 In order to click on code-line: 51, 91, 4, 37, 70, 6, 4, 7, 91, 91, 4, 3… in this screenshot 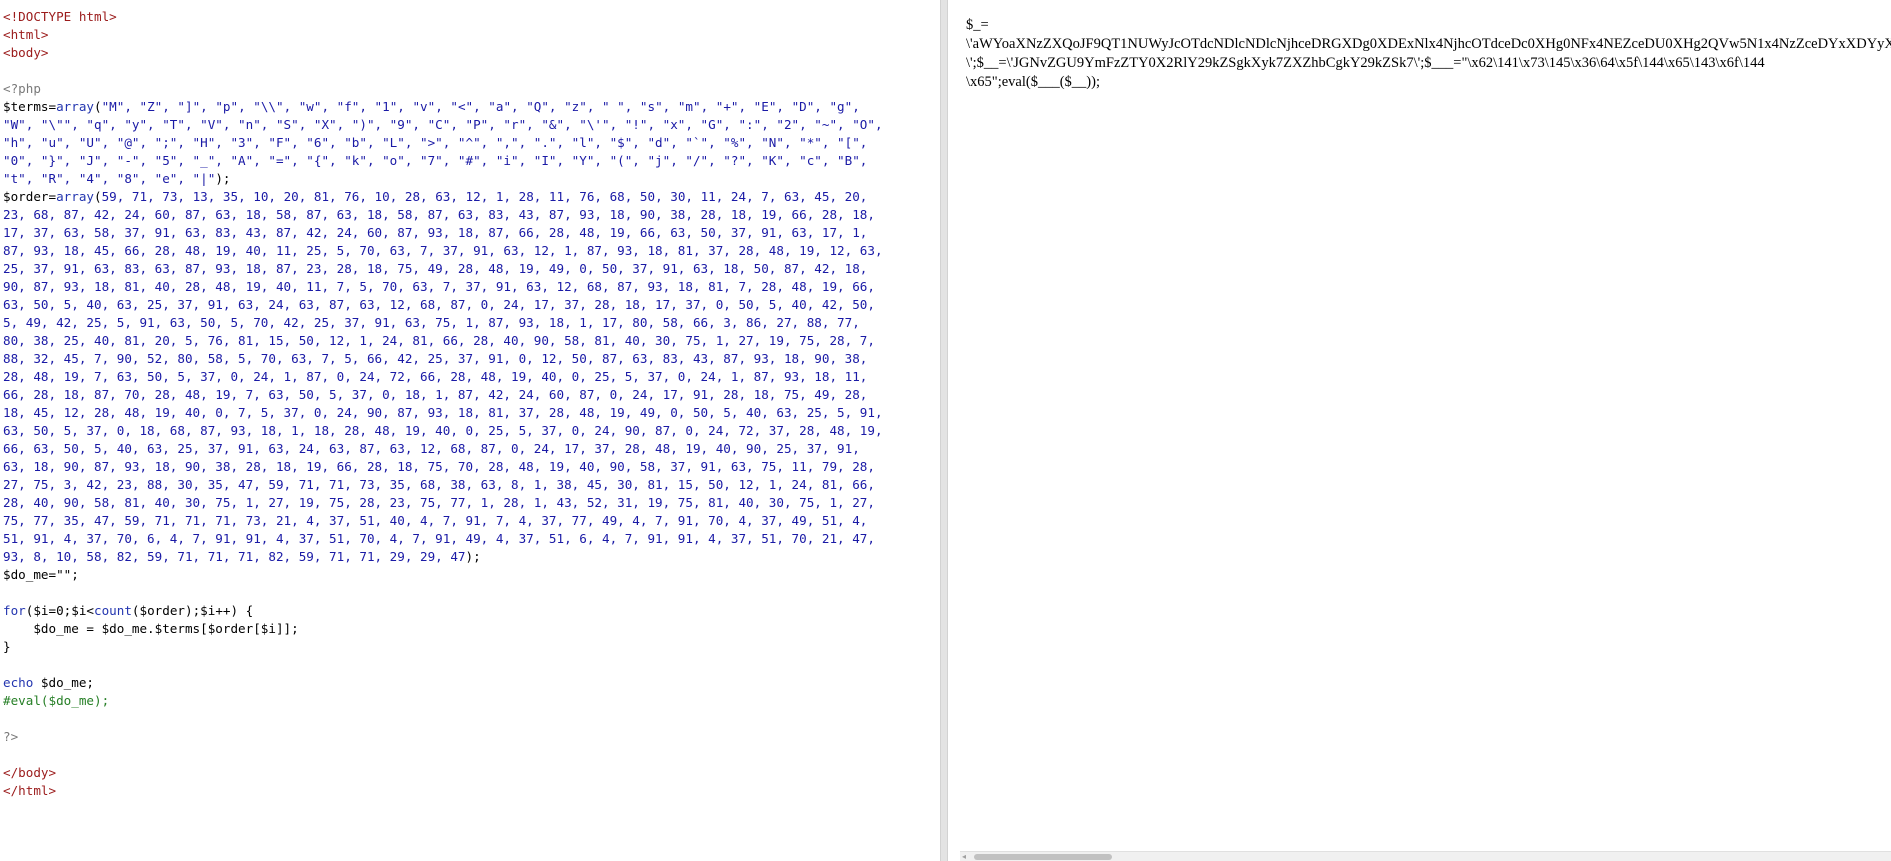, I will do `click(471, 539)`.